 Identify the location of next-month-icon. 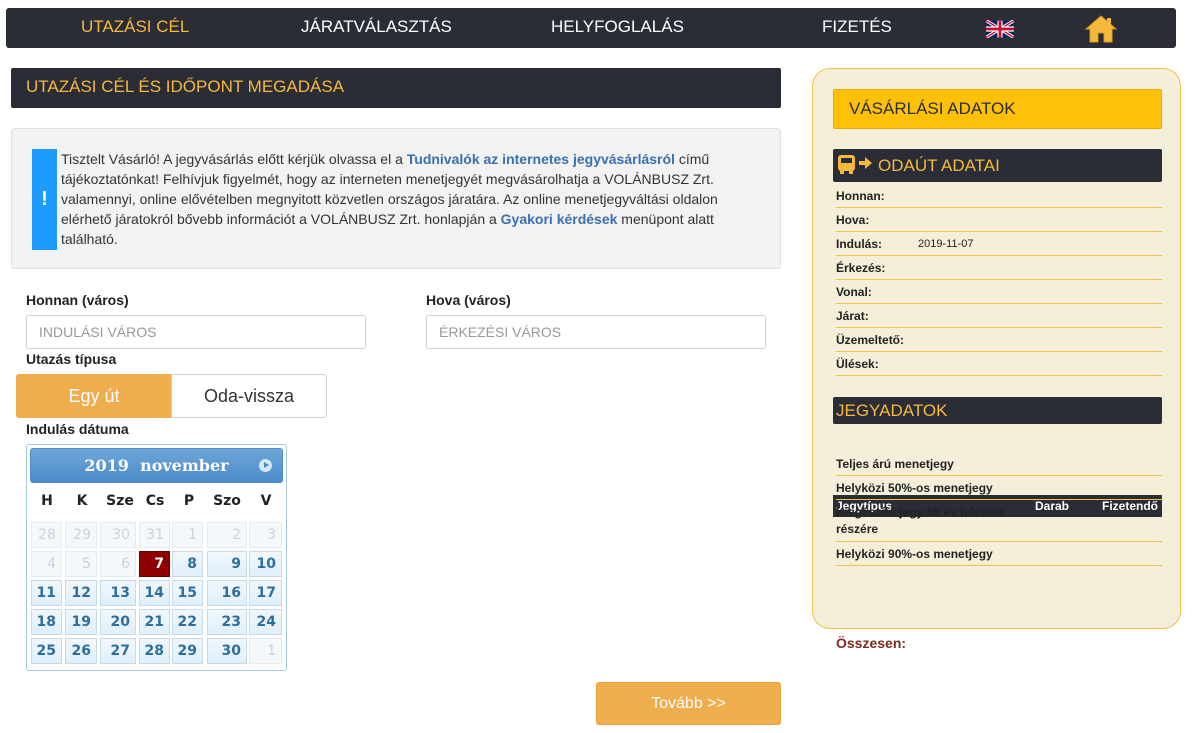
(265, 465).